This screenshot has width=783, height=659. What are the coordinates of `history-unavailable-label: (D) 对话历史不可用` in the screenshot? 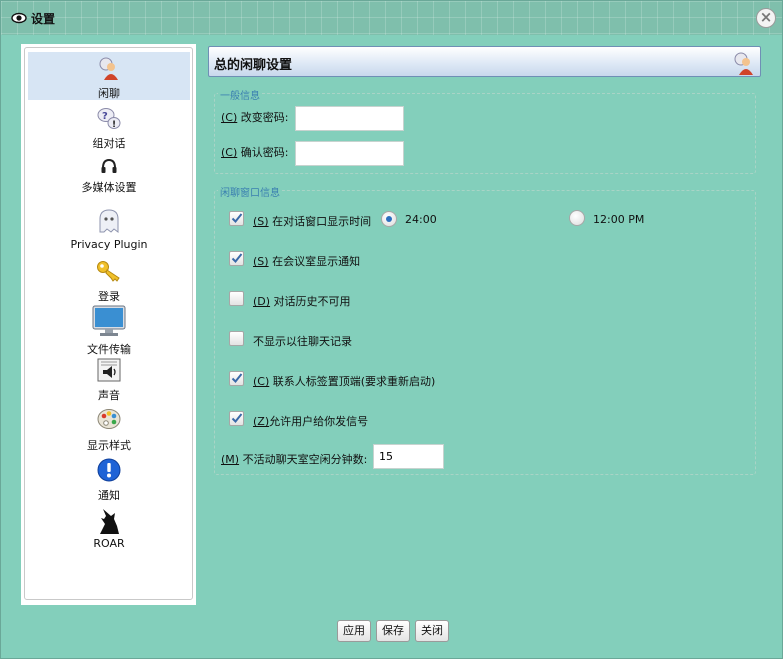 It's located at (302, 301).